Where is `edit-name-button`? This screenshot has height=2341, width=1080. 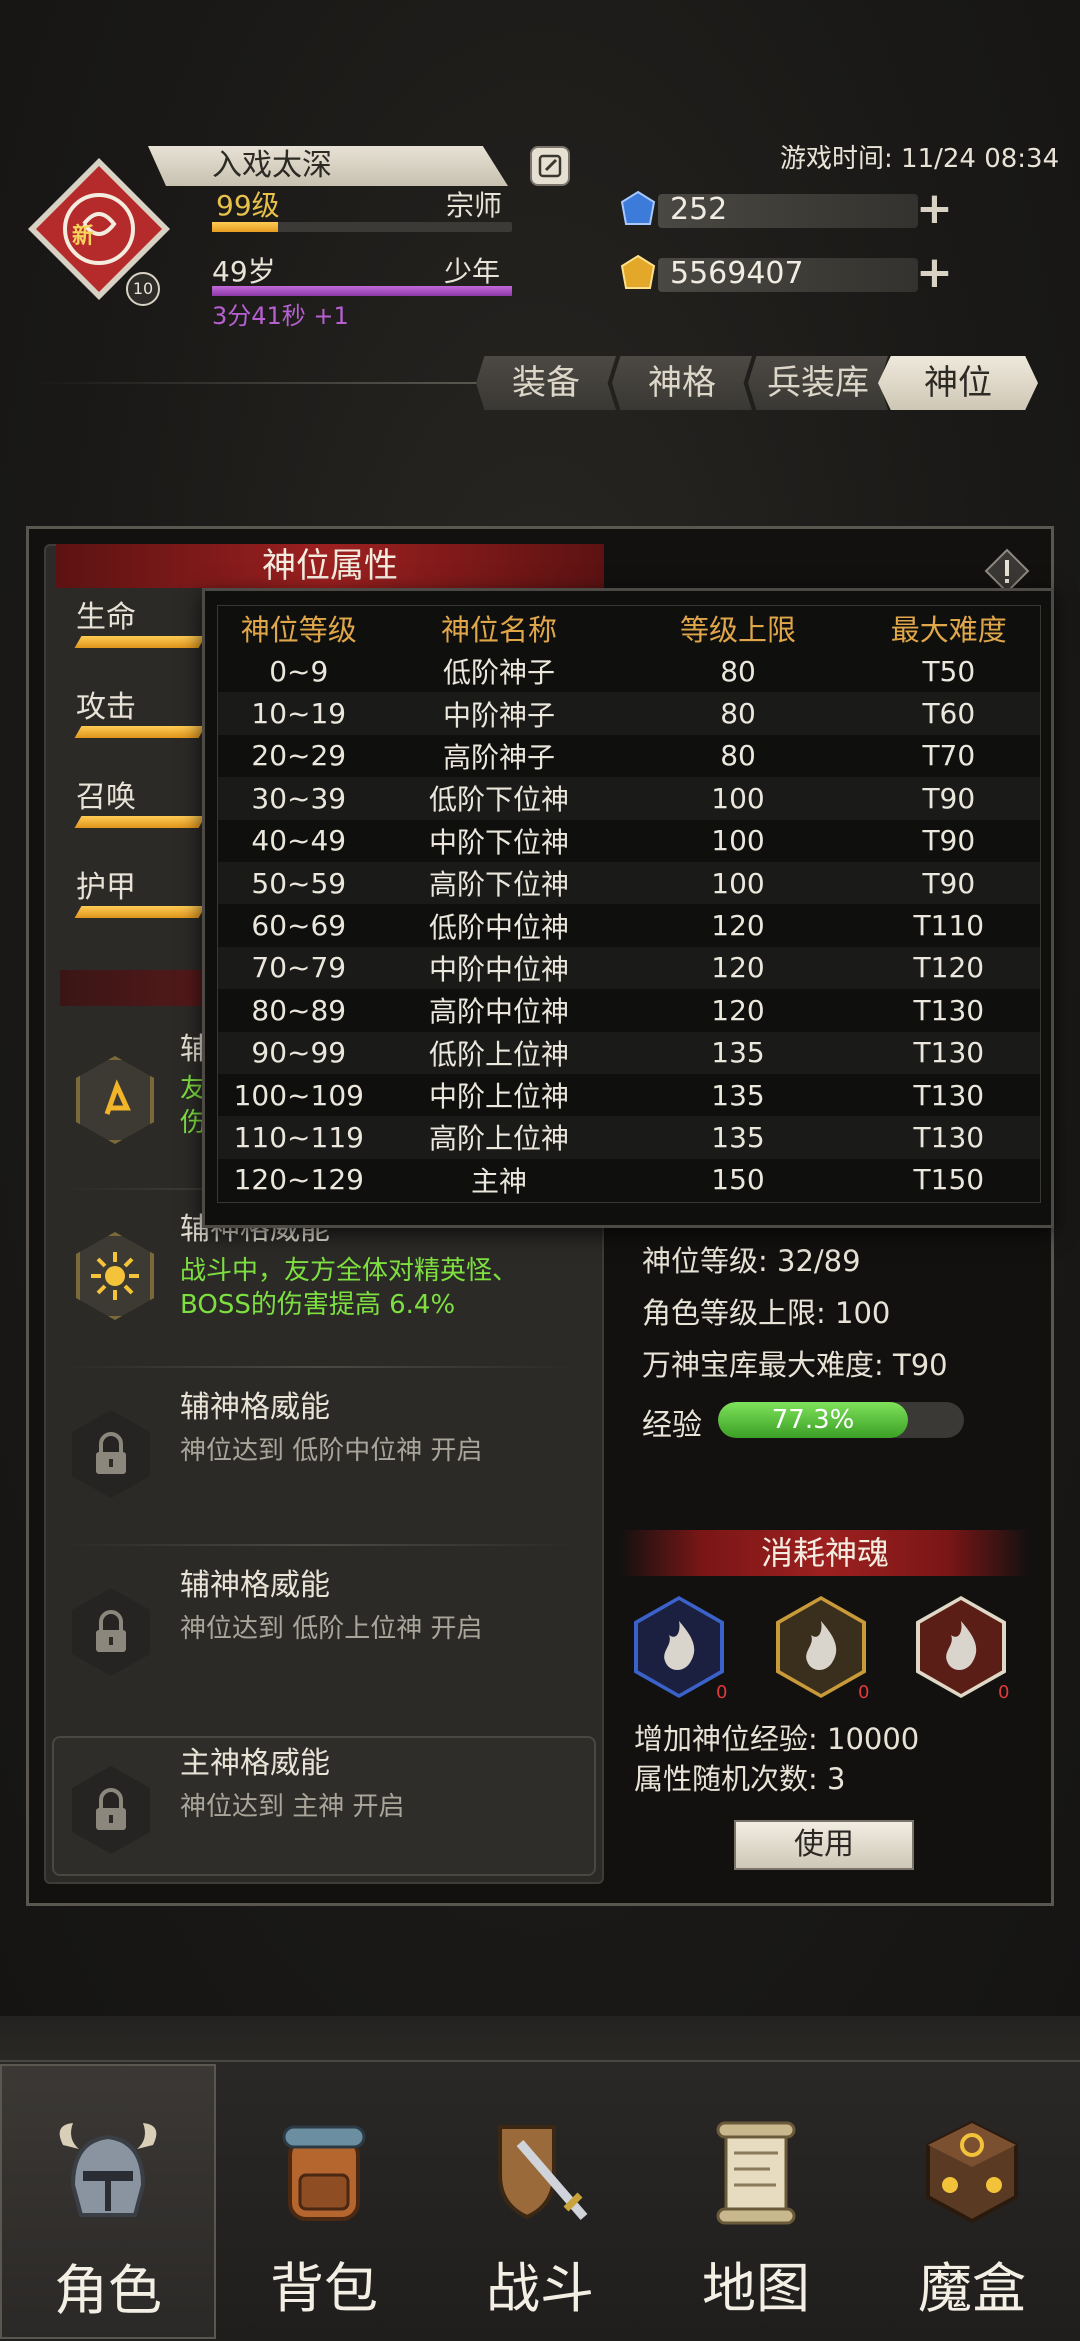 edit-name-button is located at coordinates (550, 166).